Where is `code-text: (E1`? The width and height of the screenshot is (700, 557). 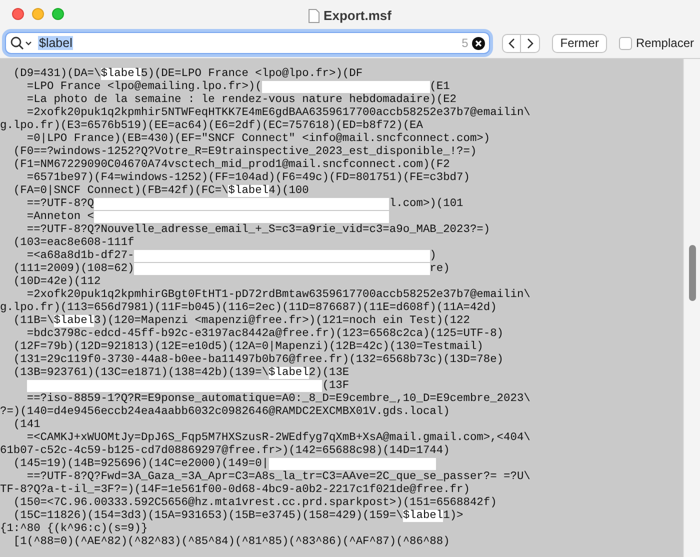 code-text: (E1 is located at coordinates (440, 87).